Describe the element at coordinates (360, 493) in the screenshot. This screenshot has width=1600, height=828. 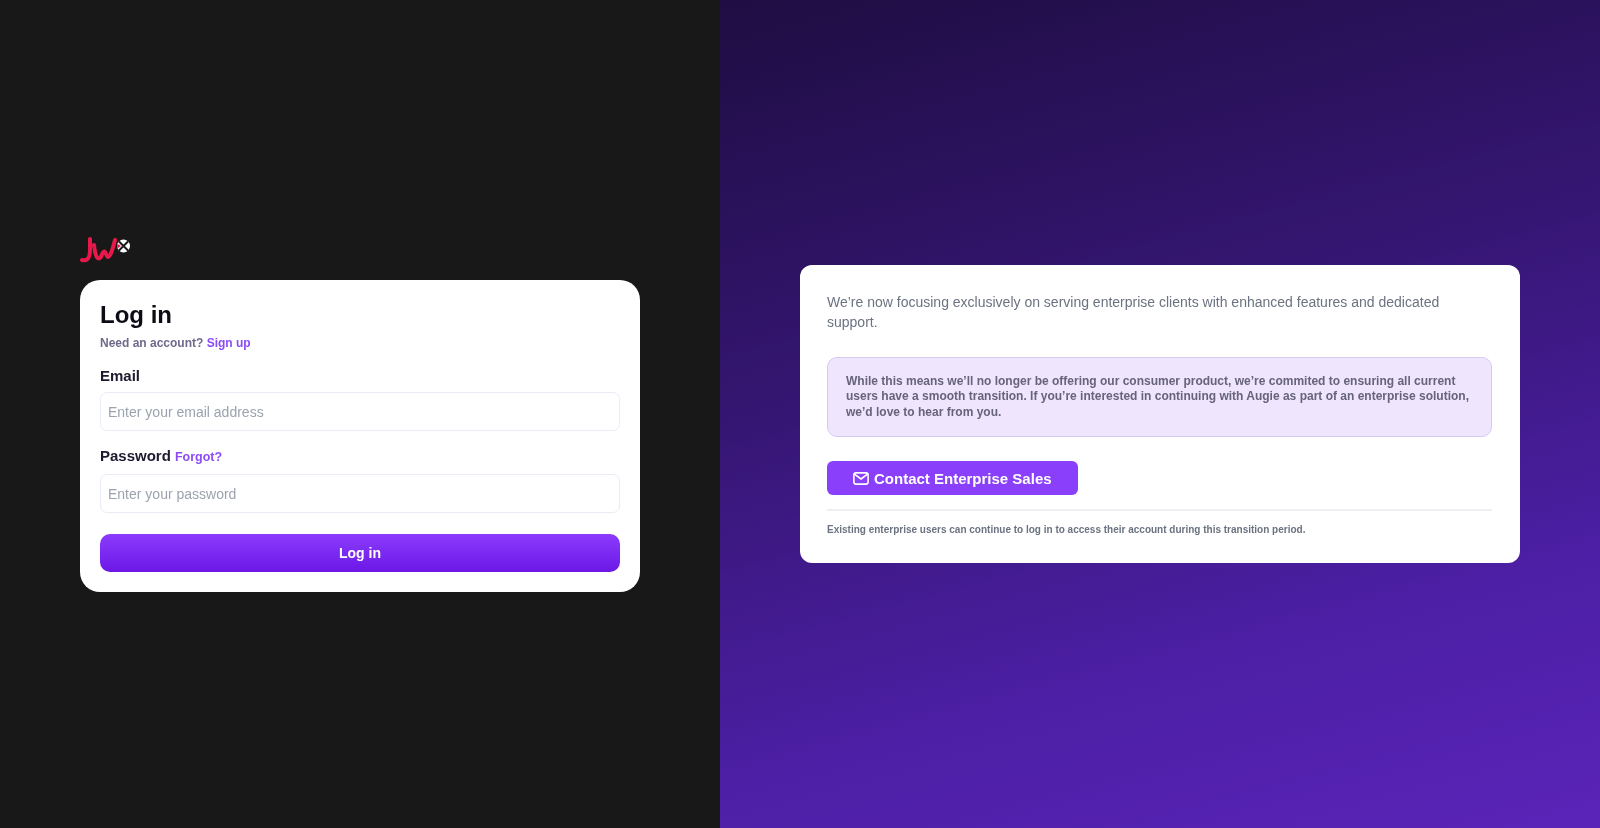
I see `input-field: Enter your password` at that location.